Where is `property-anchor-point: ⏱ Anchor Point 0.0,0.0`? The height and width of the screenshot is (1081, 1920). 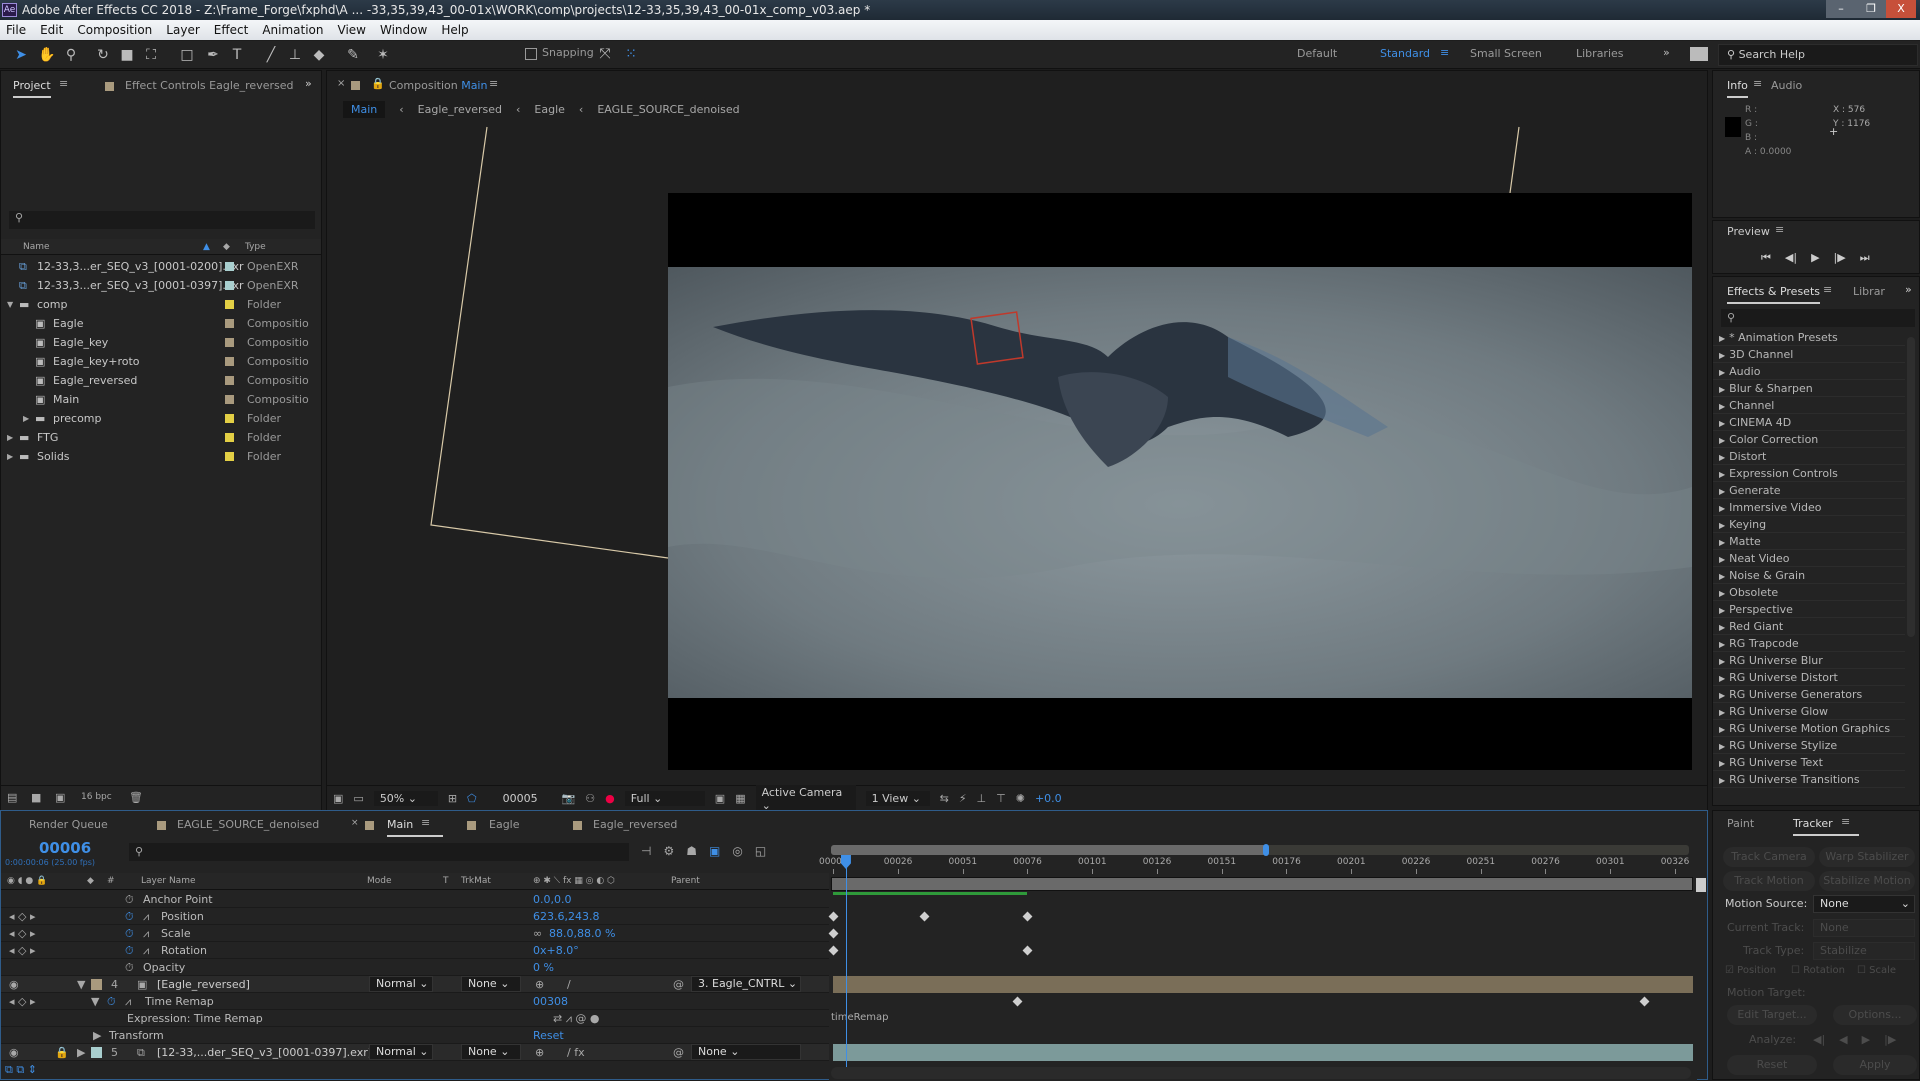
property-anchor-point: ⏱ Anchor Point 0.0,0.0 is located at coordinates (415, 899).